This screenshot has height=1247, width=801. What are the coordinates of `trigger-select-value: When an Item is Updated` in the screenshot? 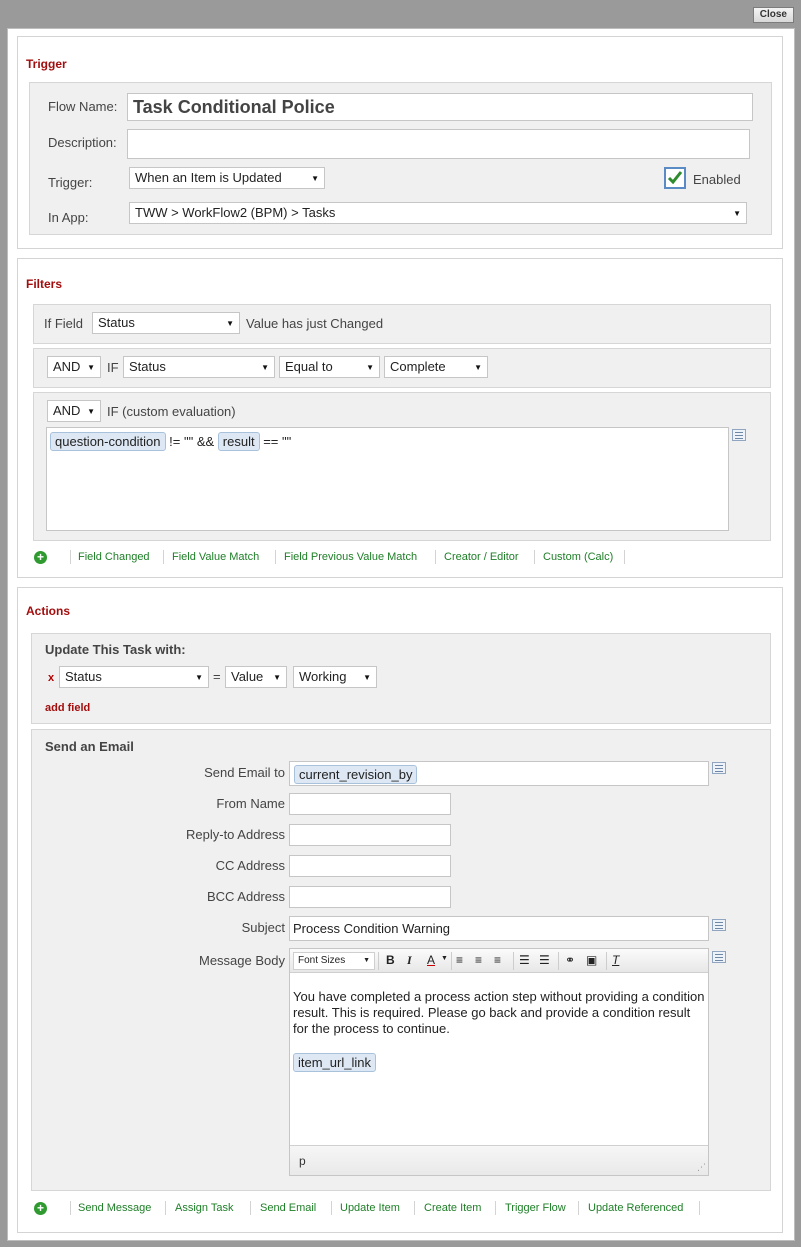 It's located at (208, 177).